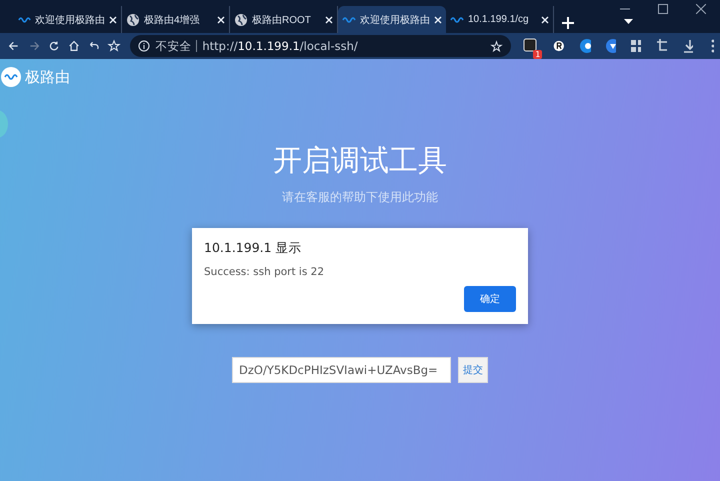 The height and width of the screenshot is (481, 720). Describe the element at coordinates (497, 46) in the screenshot. I see `star-icon` at that location.